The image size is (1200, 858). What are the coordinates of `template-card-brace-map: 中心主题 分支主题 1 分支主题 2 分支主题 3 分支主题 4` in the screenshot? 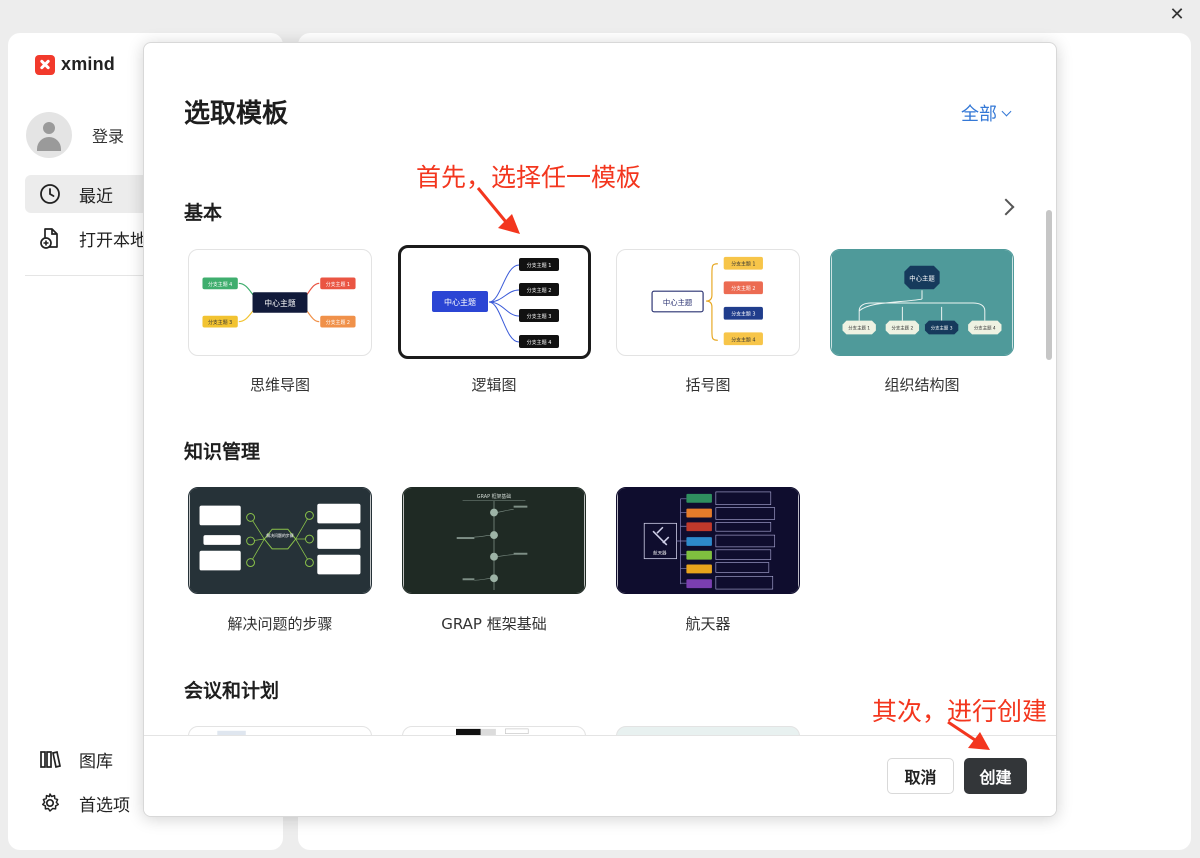 It's located at (708, 302).